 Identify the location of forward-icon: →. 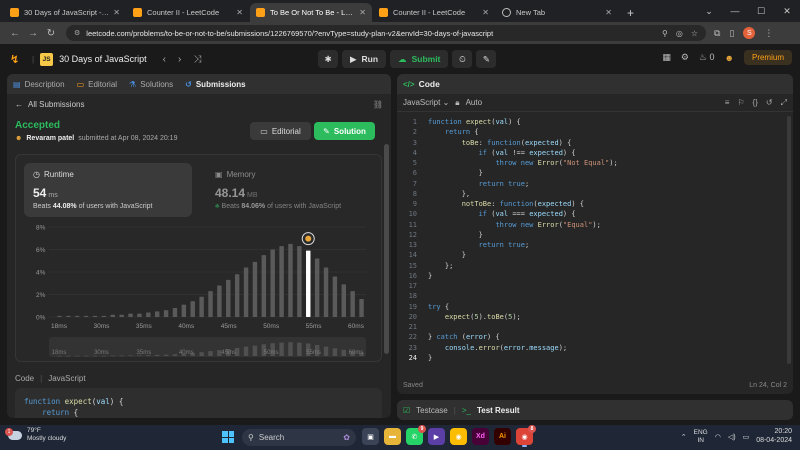
(33, 33).